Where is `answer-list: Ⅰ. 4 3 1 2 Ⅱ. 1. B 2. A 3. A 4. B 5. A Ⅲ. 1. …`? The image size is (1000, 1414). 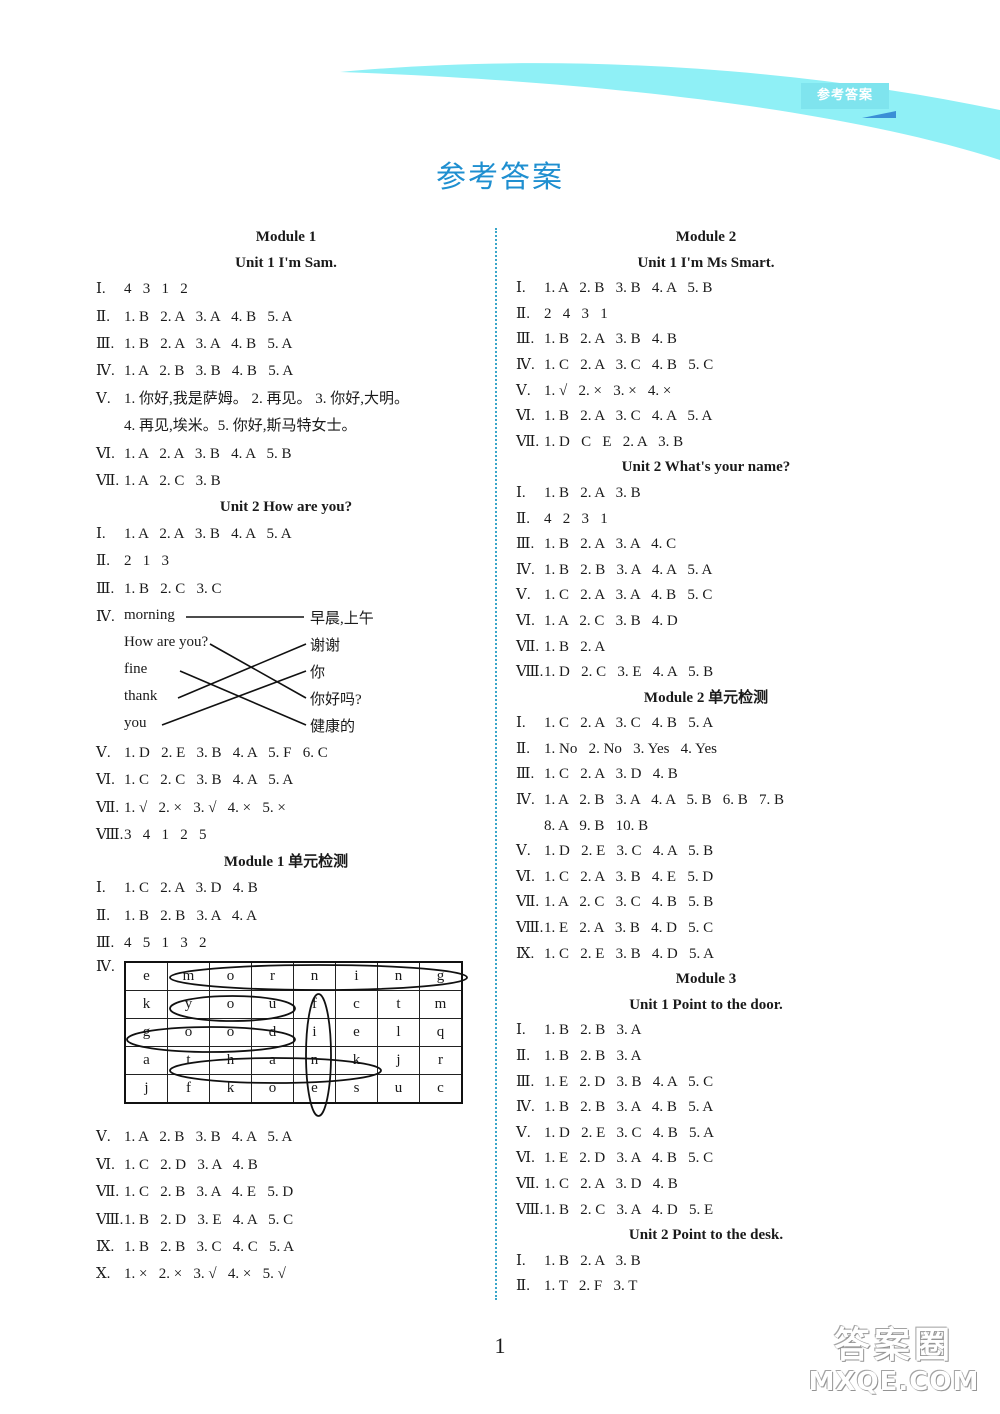
answer-list: Ⅰ. 4 3 1 2 Ⅱ. 1. B 2. A 3. A 4. B 5. A Ⅲ. 1. … is located at coordinates (286, 385).